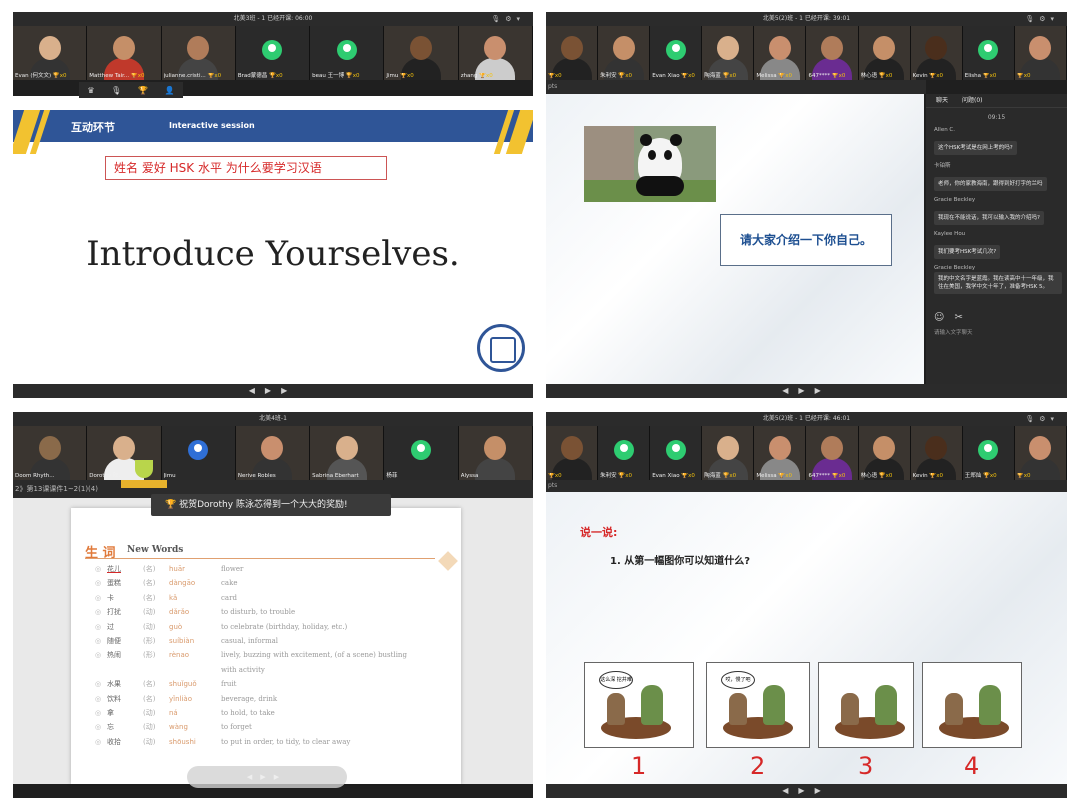 This screenshot has width=1080, height=810. What do you see at coordinates (392, 76) in the screenshot?
I see `participant-name-text: Jimu` at bounding box center [392, 76].